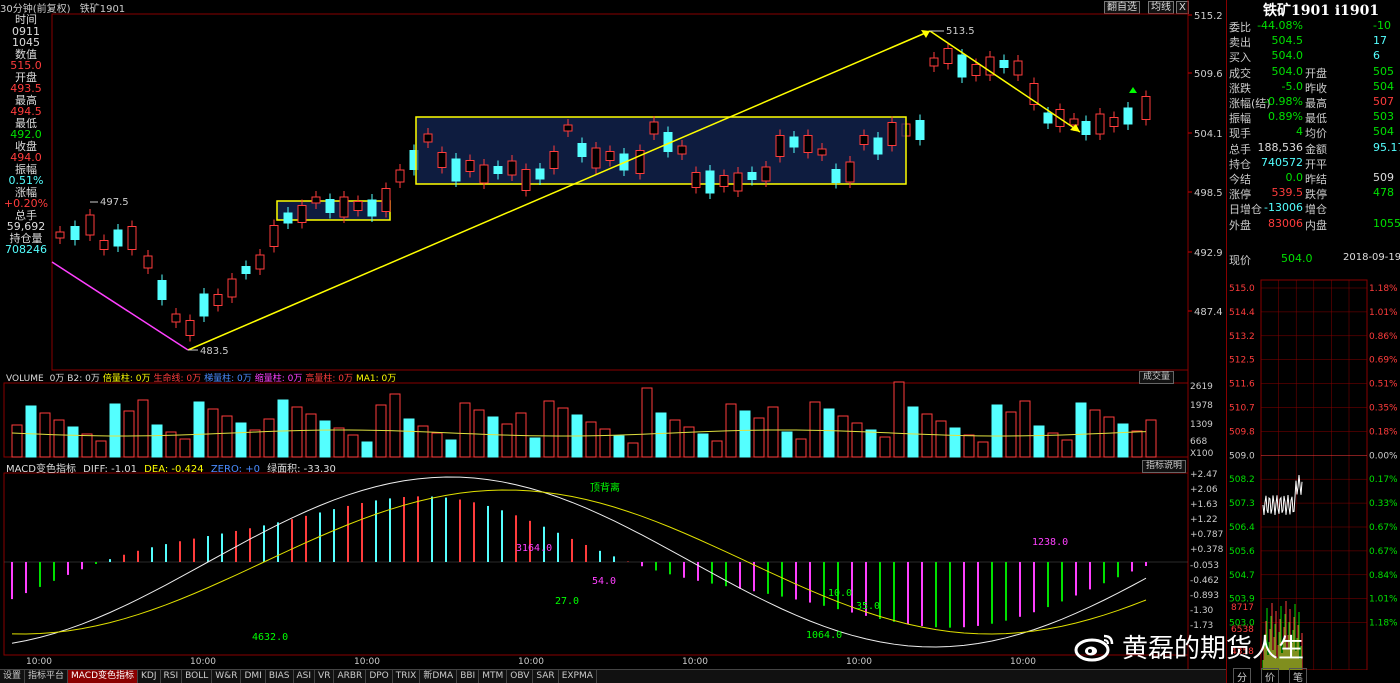 This screenshot has width=1400, height=683. Describe the element at coordinates (103, 676) in the screenshot. I see `indicator-tab: MACD变色指标` at that location.